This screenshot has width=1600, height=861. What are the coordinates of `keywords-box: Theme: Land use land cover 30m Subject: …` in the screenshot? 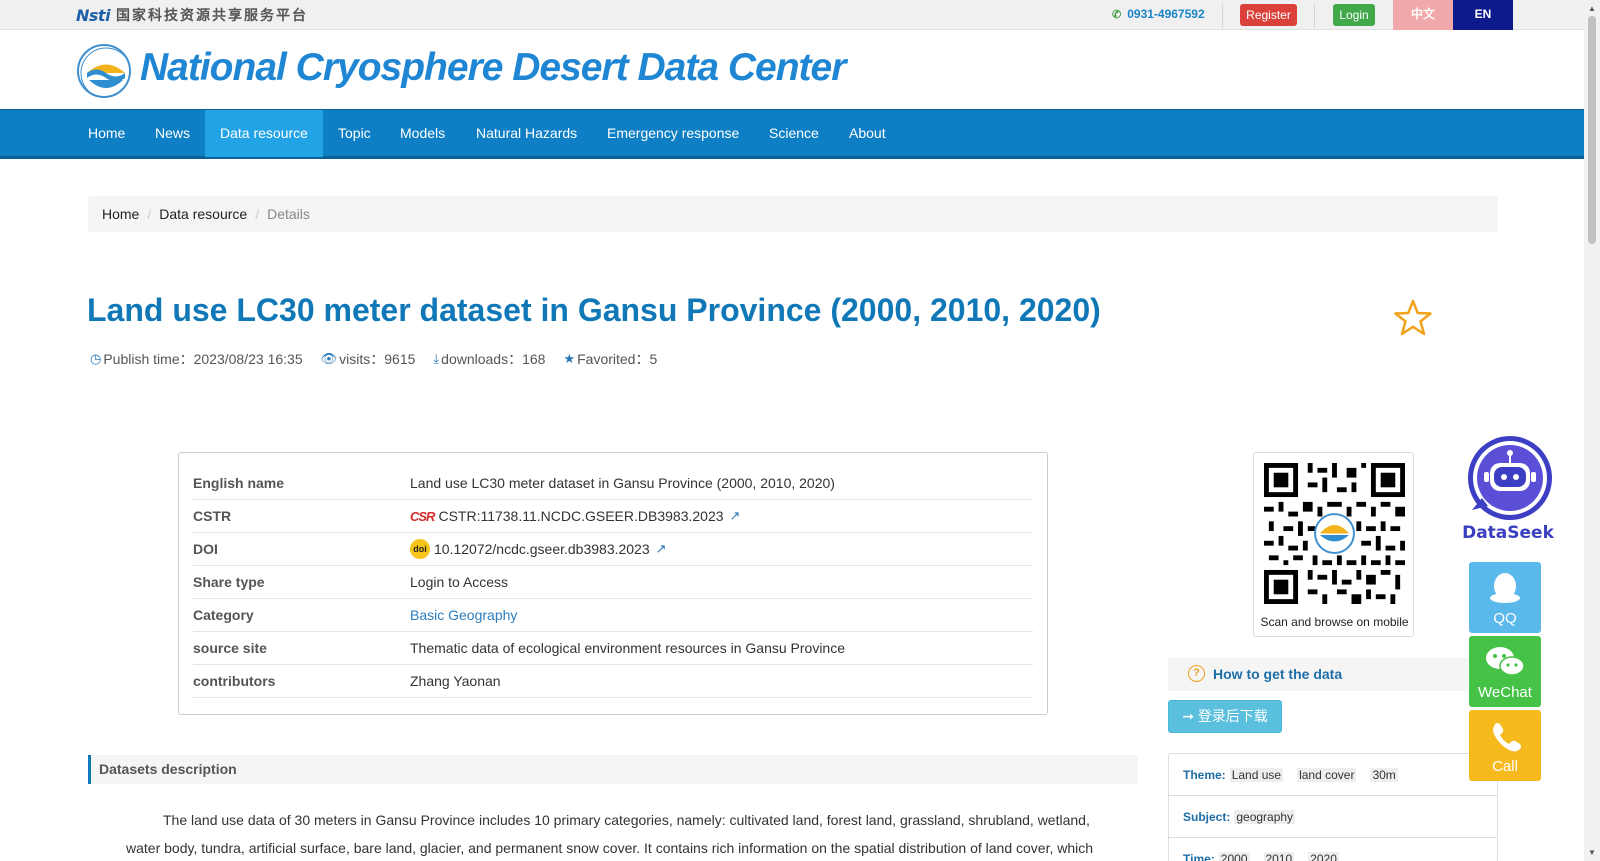 It's located at (1333, 807).